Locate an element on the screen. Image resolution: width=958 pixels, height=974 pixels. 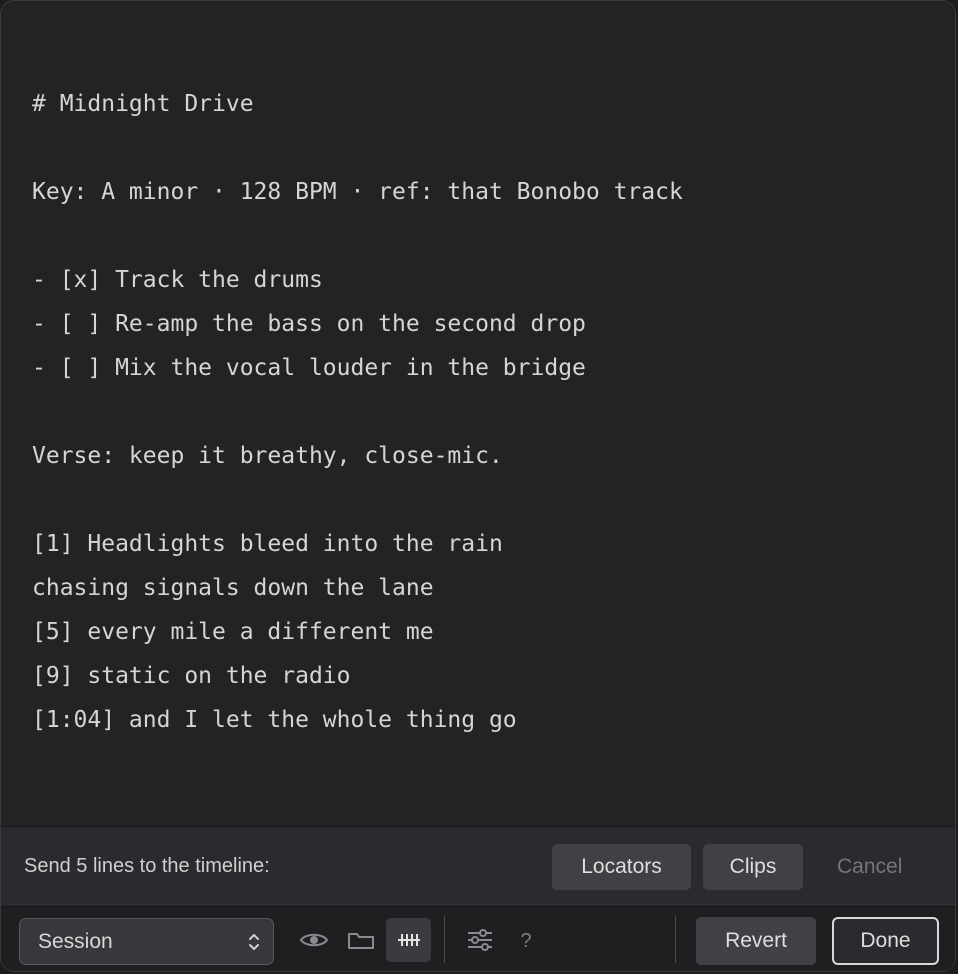
bottom-toolbar: Session ? Revert Done is located at coordinates (478, 938).